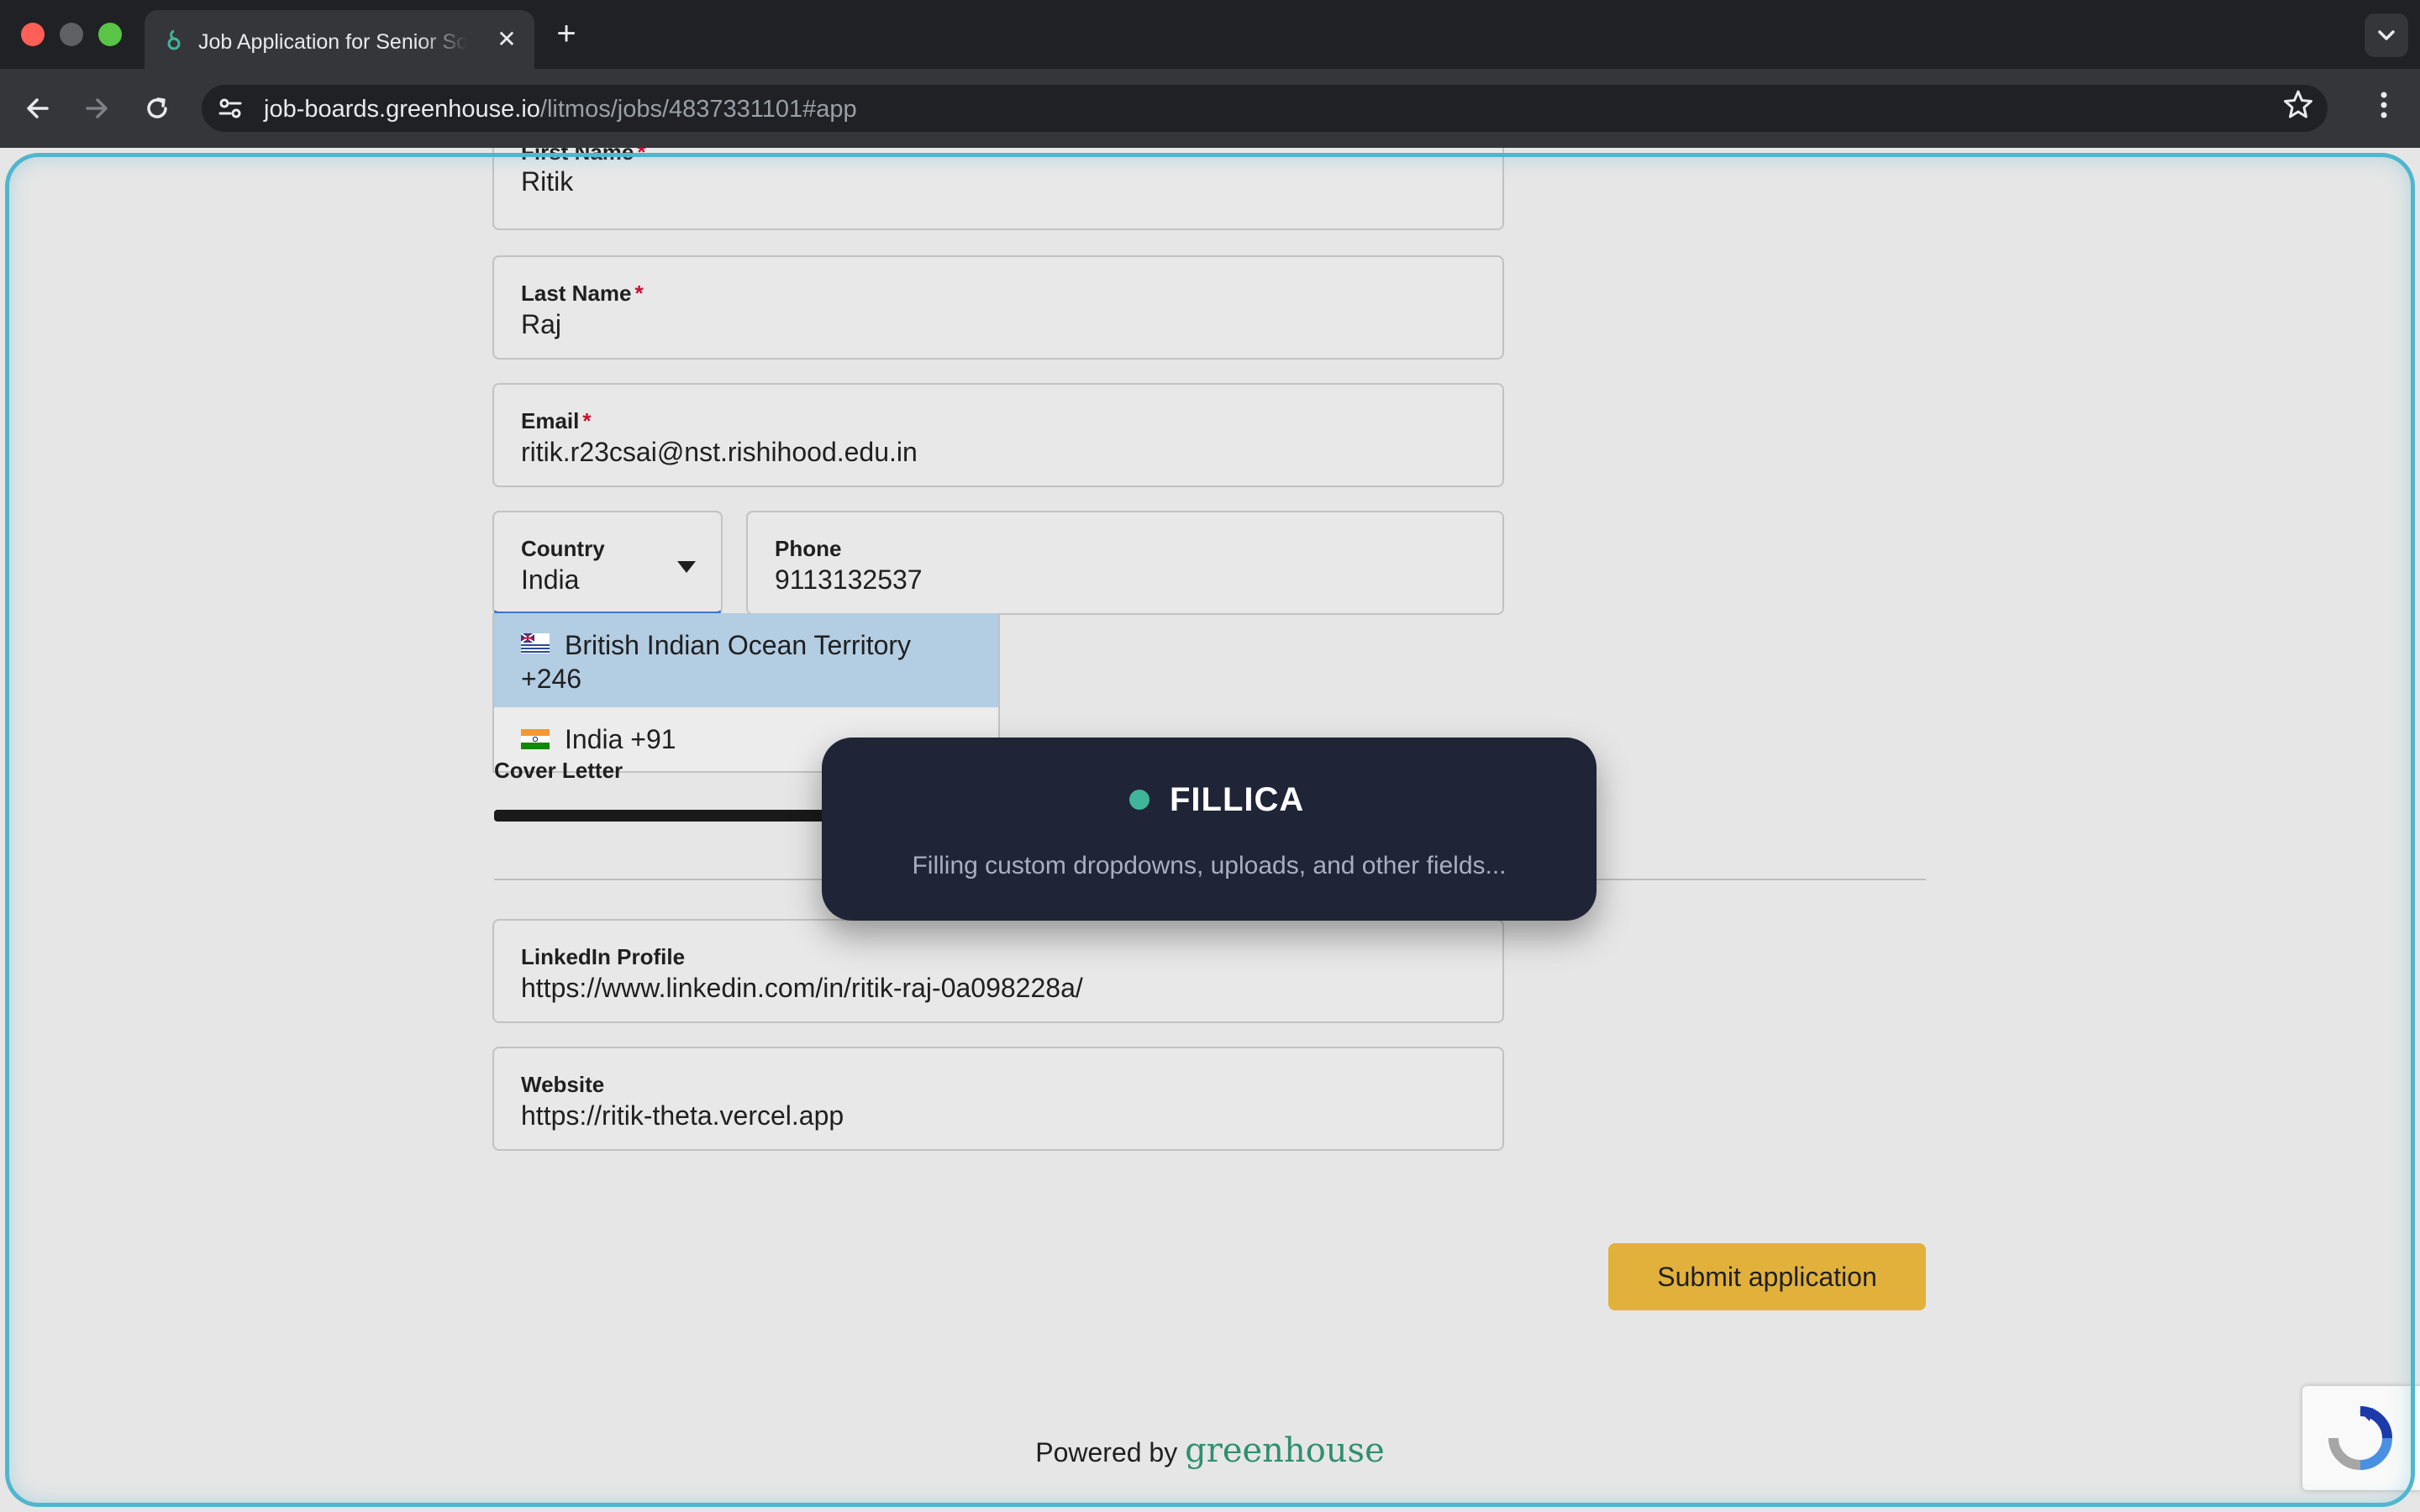 The width and height of the screenshot is (2420, 1512). I want to click on country-option-british-indian-ocean-territory: British Indian Ocean Territory +246, so click(746, 660).